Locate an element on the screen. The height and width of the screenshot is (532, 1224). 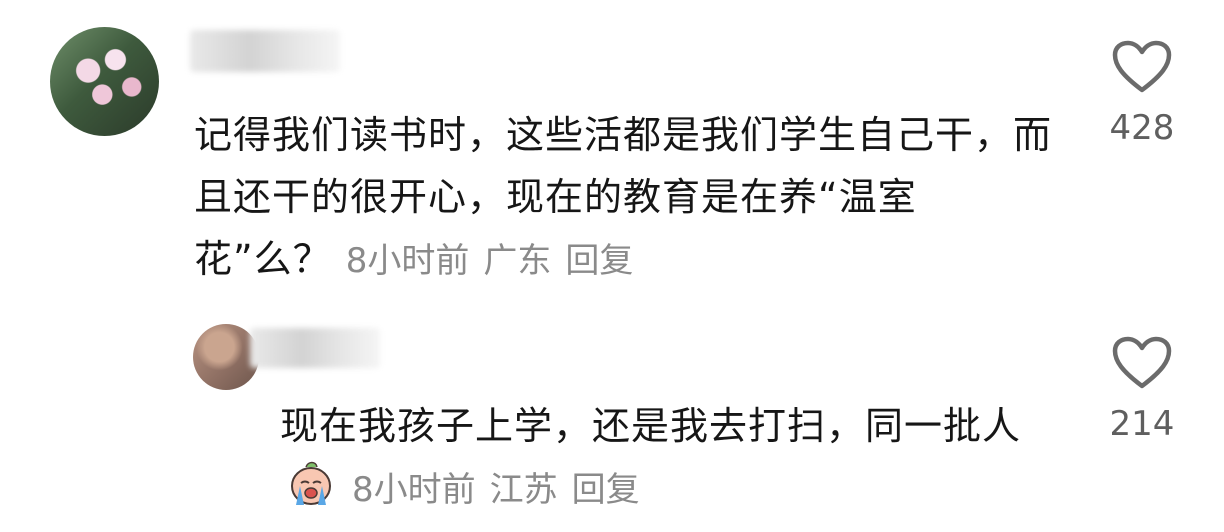
comment-meta: 8小时前 广东 回复 is located at coordinates (497, 261).